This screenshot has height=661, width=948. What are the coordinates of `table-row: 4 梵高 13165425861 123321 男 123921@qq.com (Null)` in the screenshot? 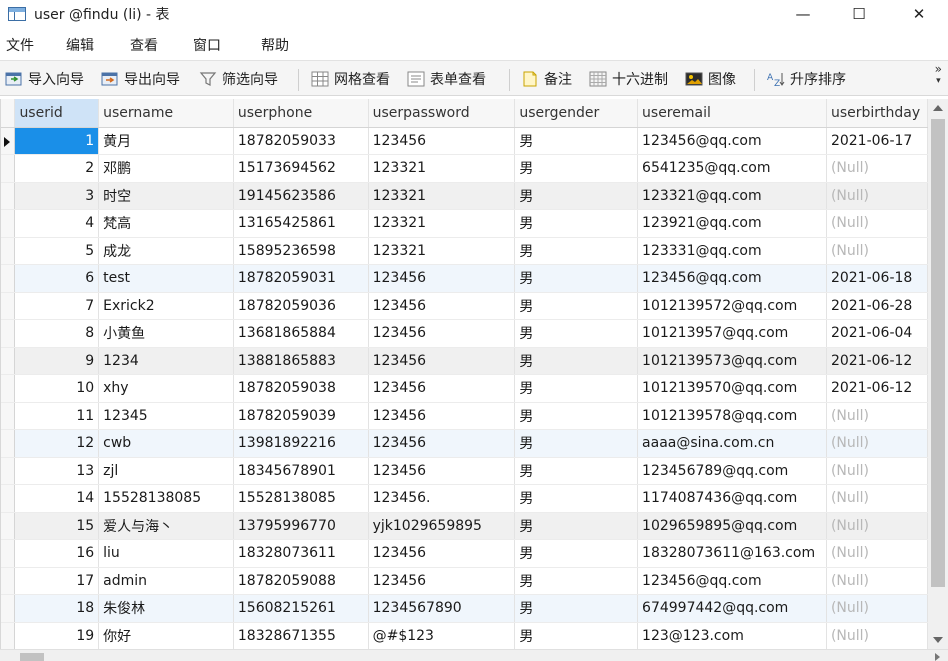 It's located at (464, 223).